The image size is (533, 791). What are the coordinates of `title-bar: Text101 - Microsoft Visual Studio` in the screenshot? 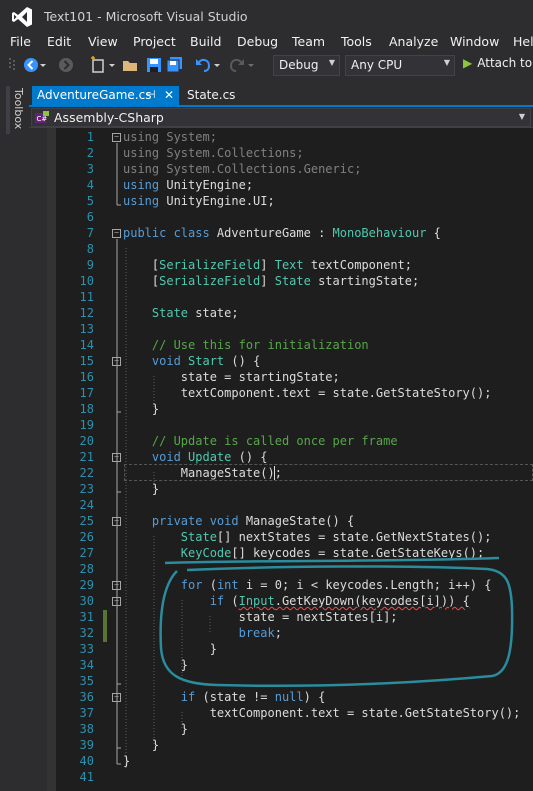 It's located at (266, 16).